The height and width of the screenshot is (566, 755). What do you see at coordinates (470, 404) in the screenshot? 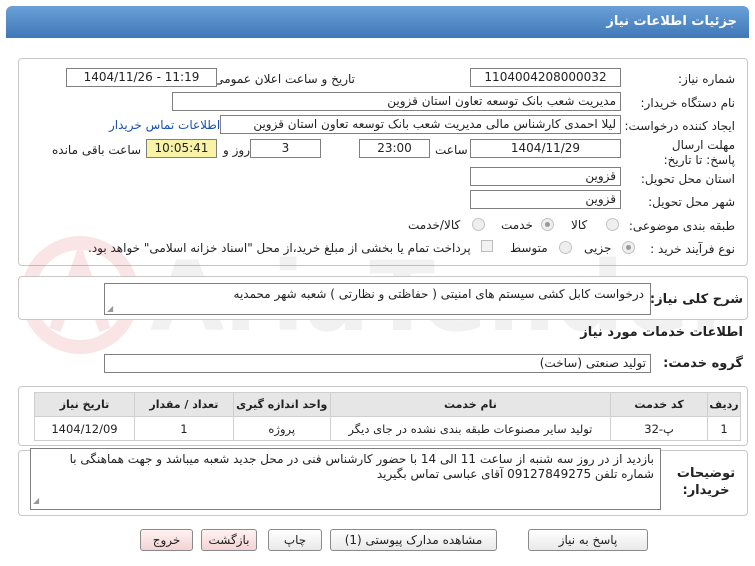
I see `col-service-name: نام خدمت` at bounding box center [470, 404].